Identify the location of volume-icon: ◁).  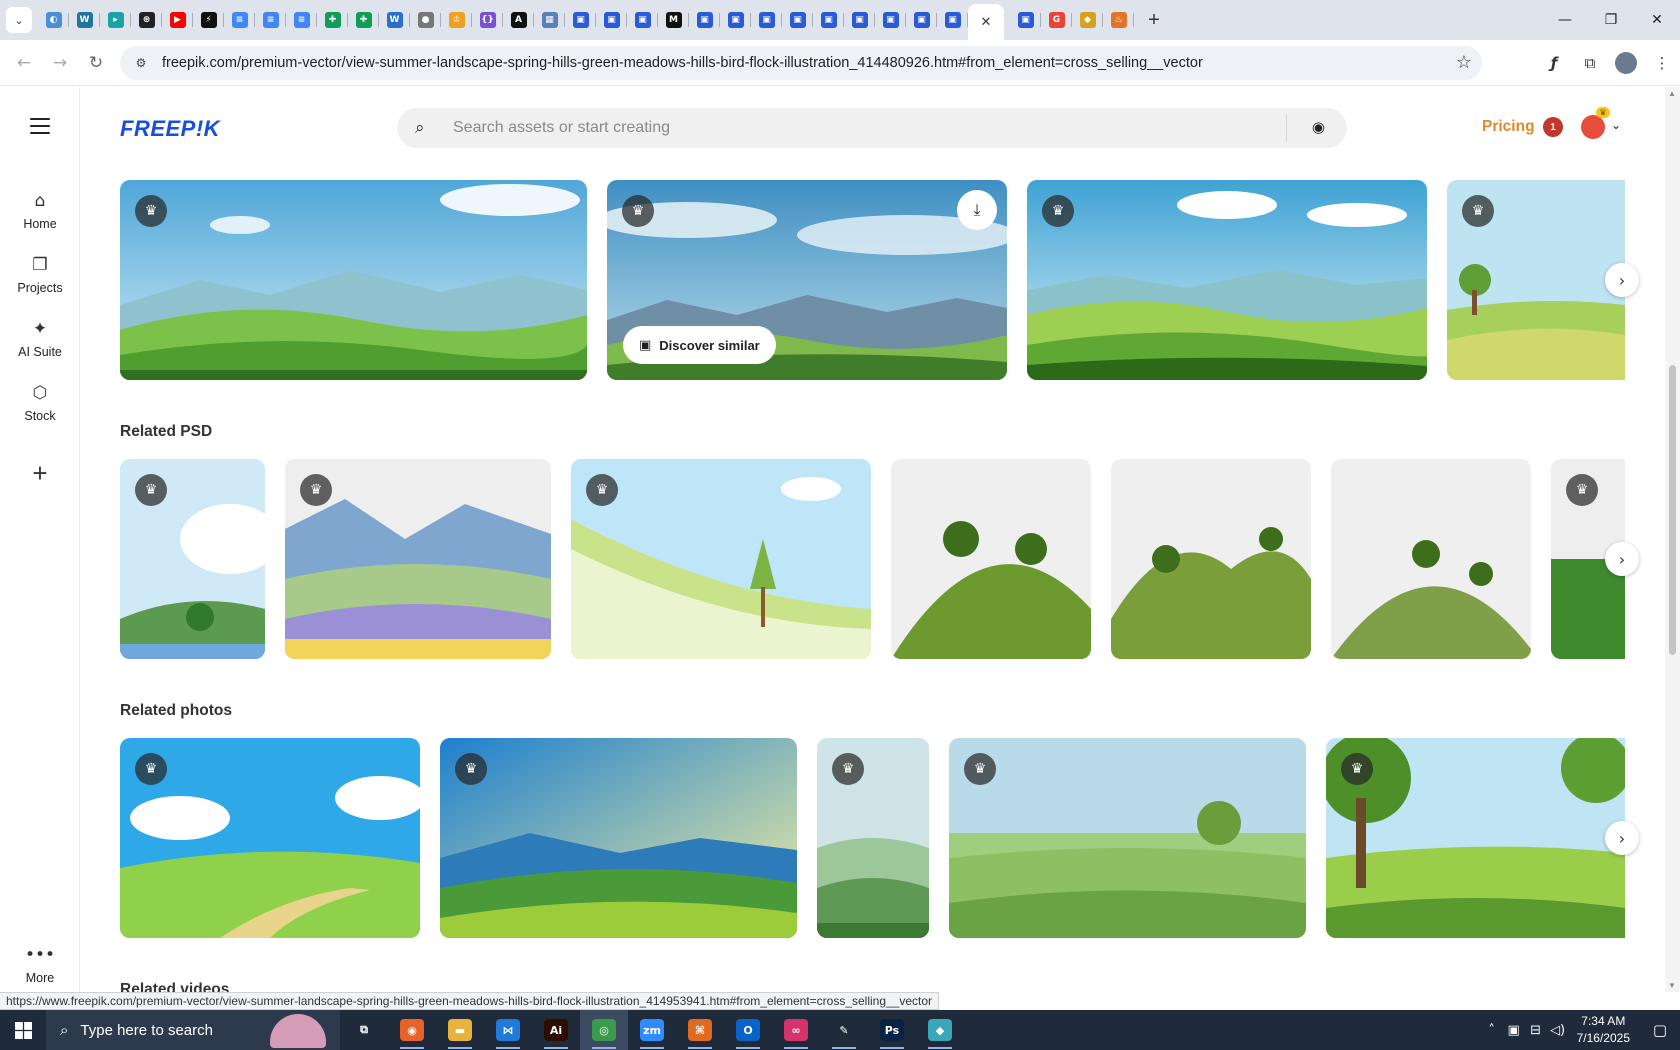
(1558, 1030).